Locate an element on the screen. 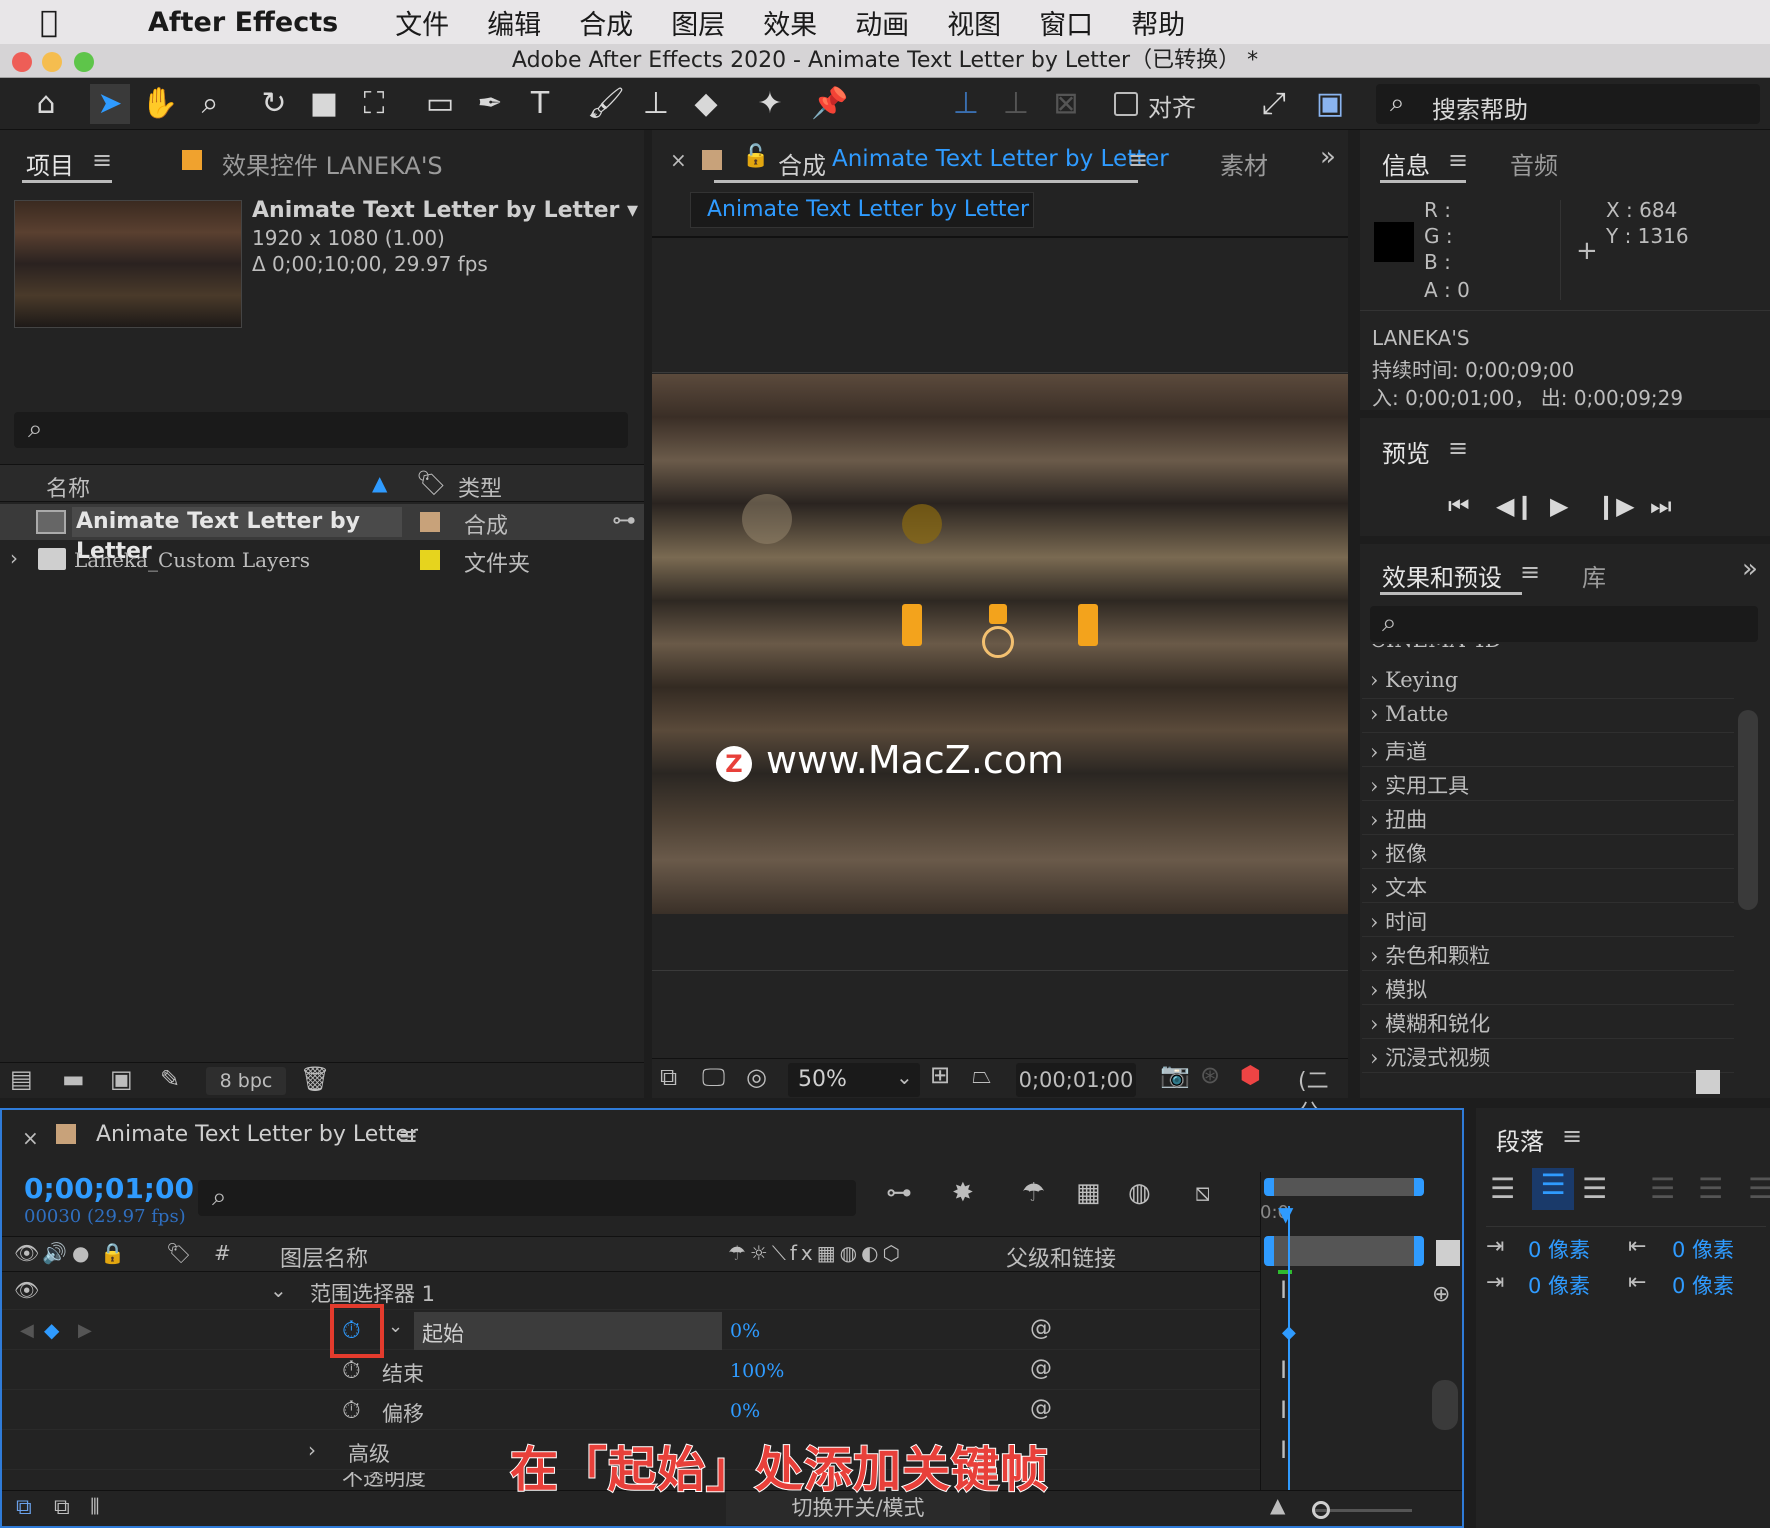 Image resolution: width=1770 pixels, height=1528 pixels. lock-icon: 🔒 is located at coordinates (112, 1253).